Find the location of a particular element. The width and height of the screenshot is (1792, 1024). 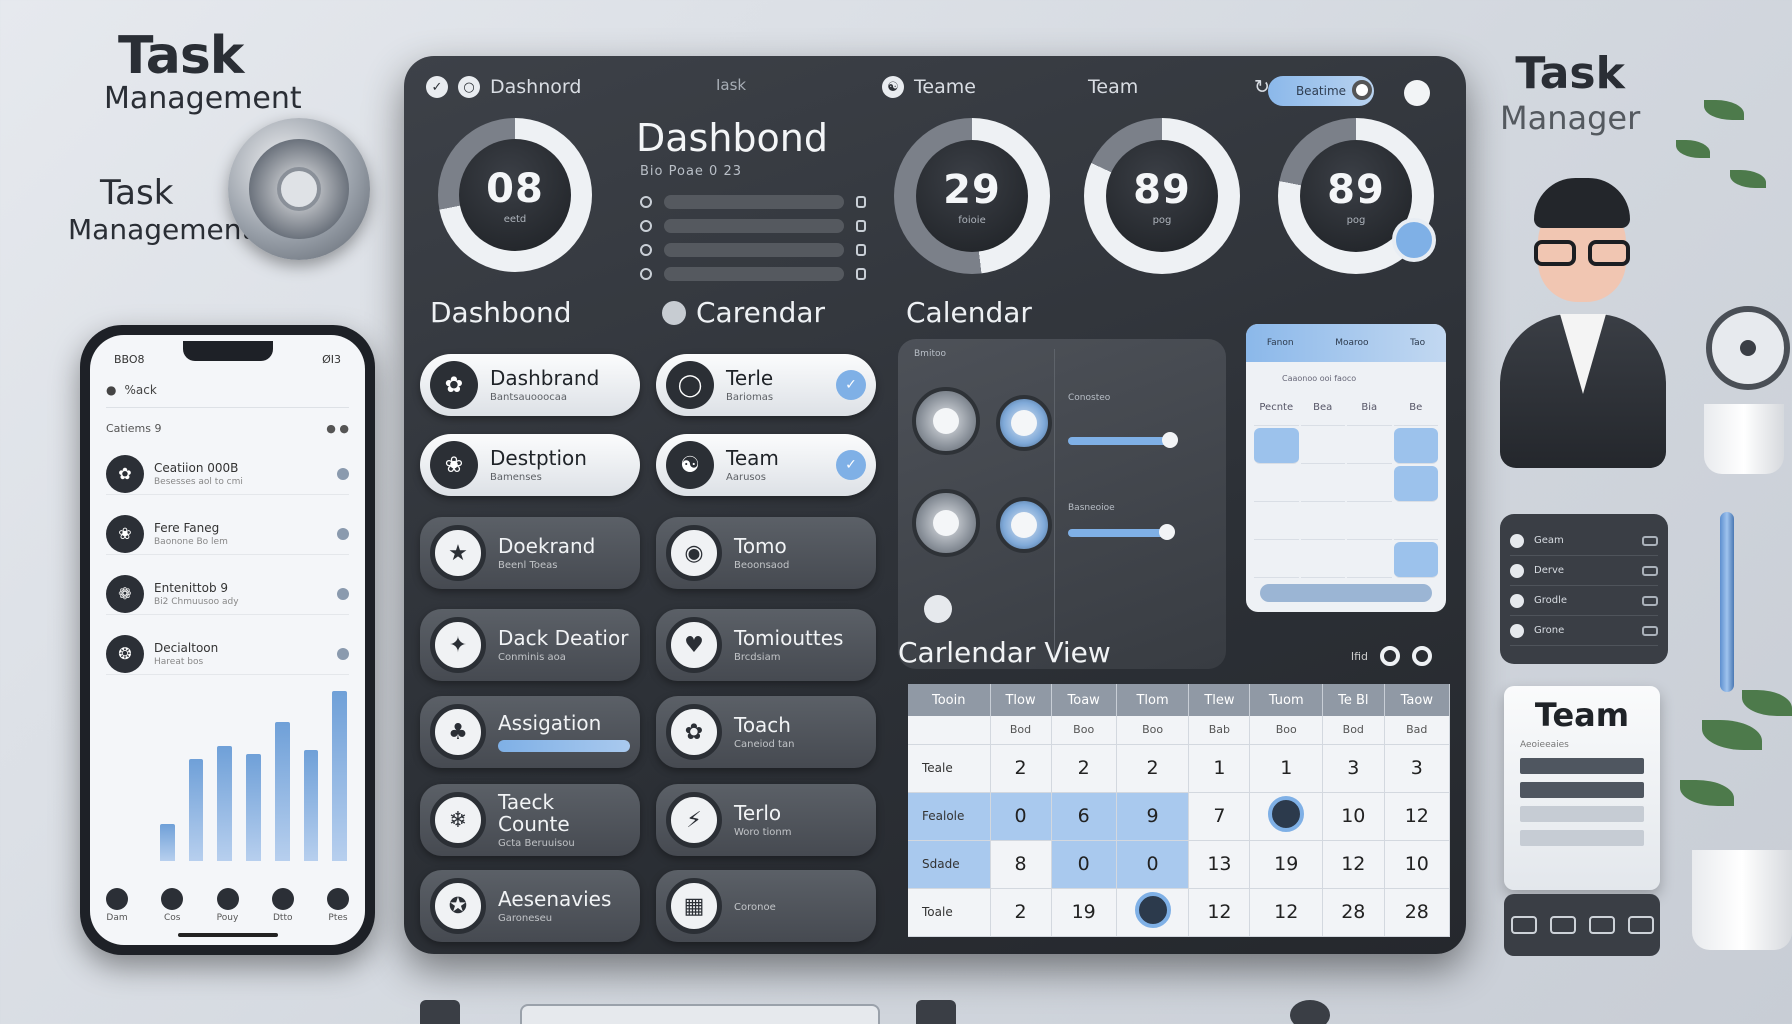

menu-item-terle: ◯ Terle Bariomas ✓ is located at coordinates (766, 385).